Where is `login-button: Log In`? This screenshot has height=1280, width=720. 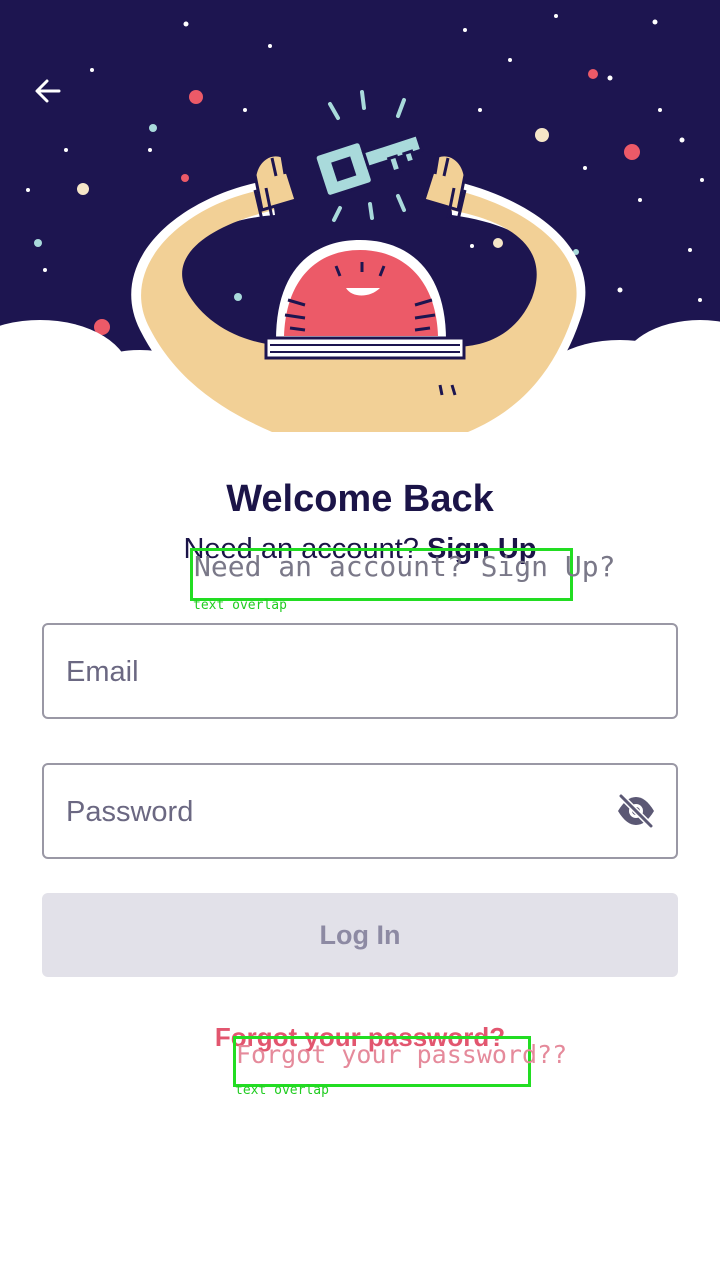 login-button: Log In is located at coordinates (360, 935).